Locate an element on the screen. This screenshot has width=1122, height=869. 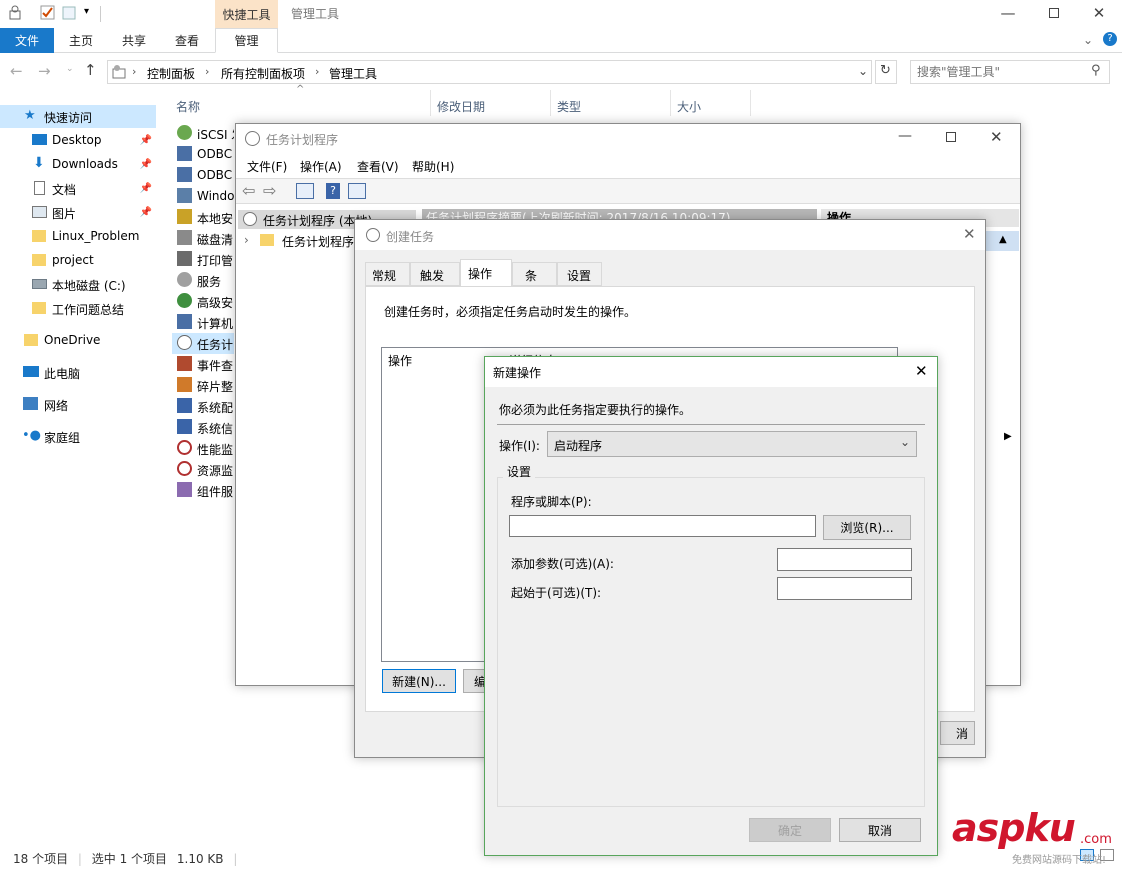
list-item: 系统信 is located at coordinates (205, 427).